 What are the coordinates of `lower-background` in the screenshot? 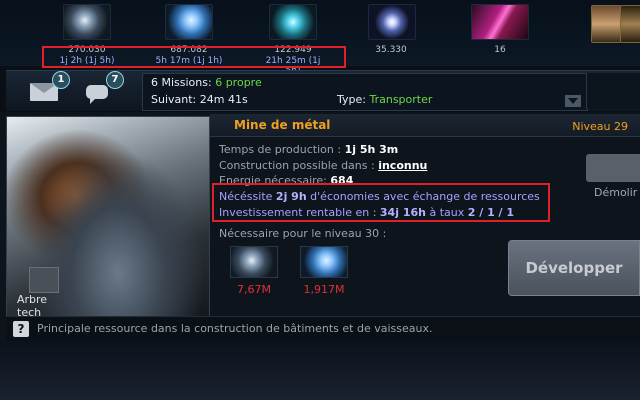 It's located at (320, 371).